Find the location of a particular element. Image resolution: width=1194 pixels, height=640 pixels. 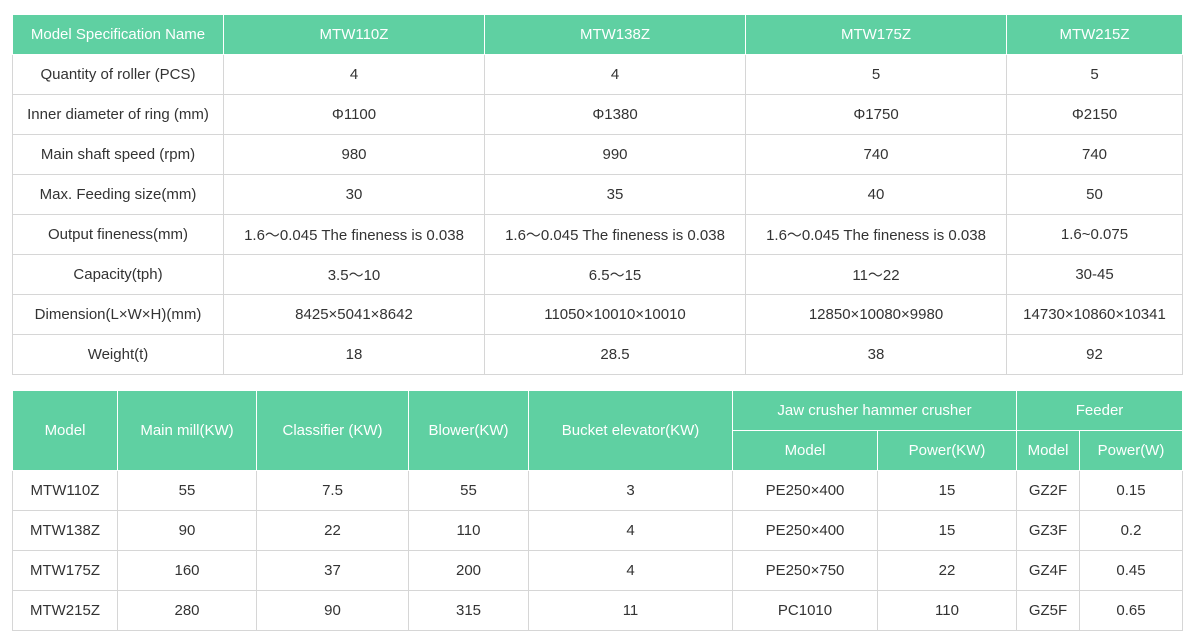

table-row: Main shaft speed (rpm) 980 990 740 740 is located at coordinates (597, 154).